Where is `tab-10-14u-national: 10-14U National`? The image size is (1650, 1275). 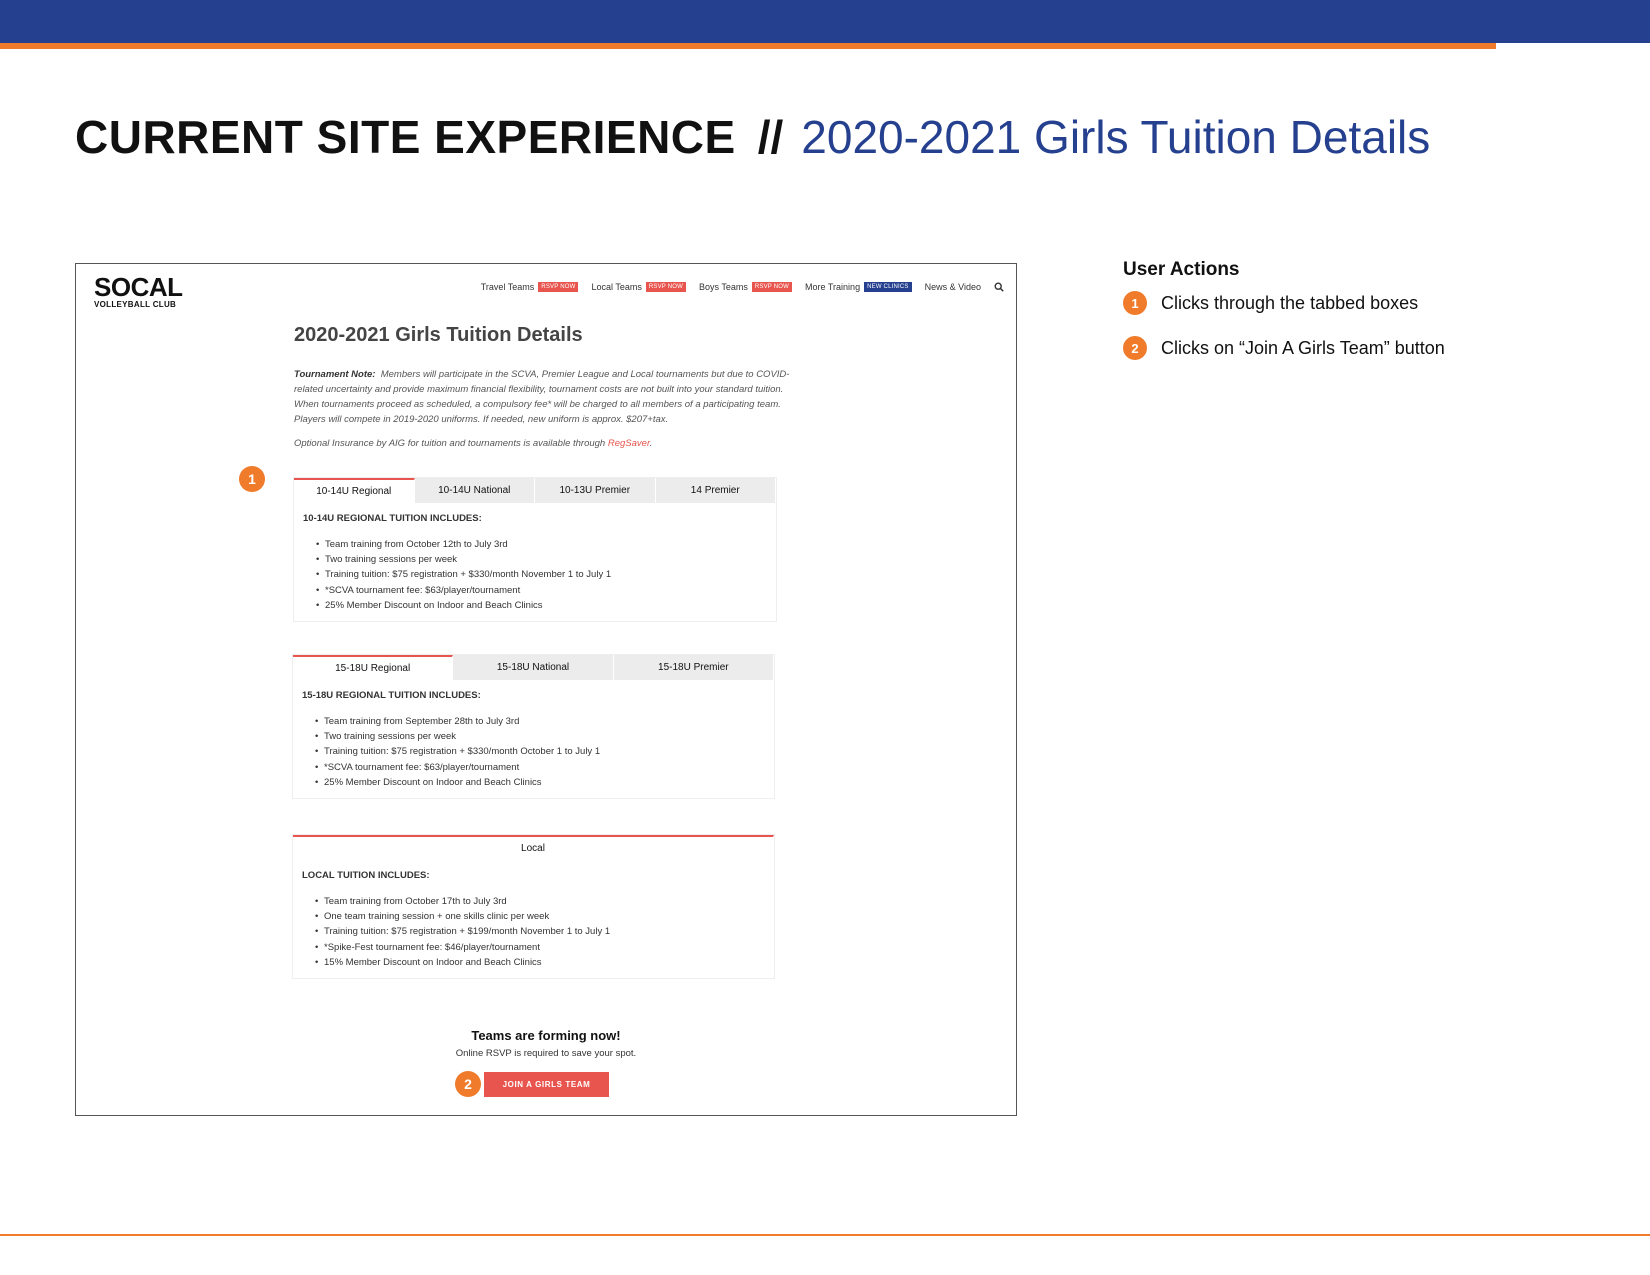 tab-10-14u-national: 10-14U National is located at coordinates (474, 490).